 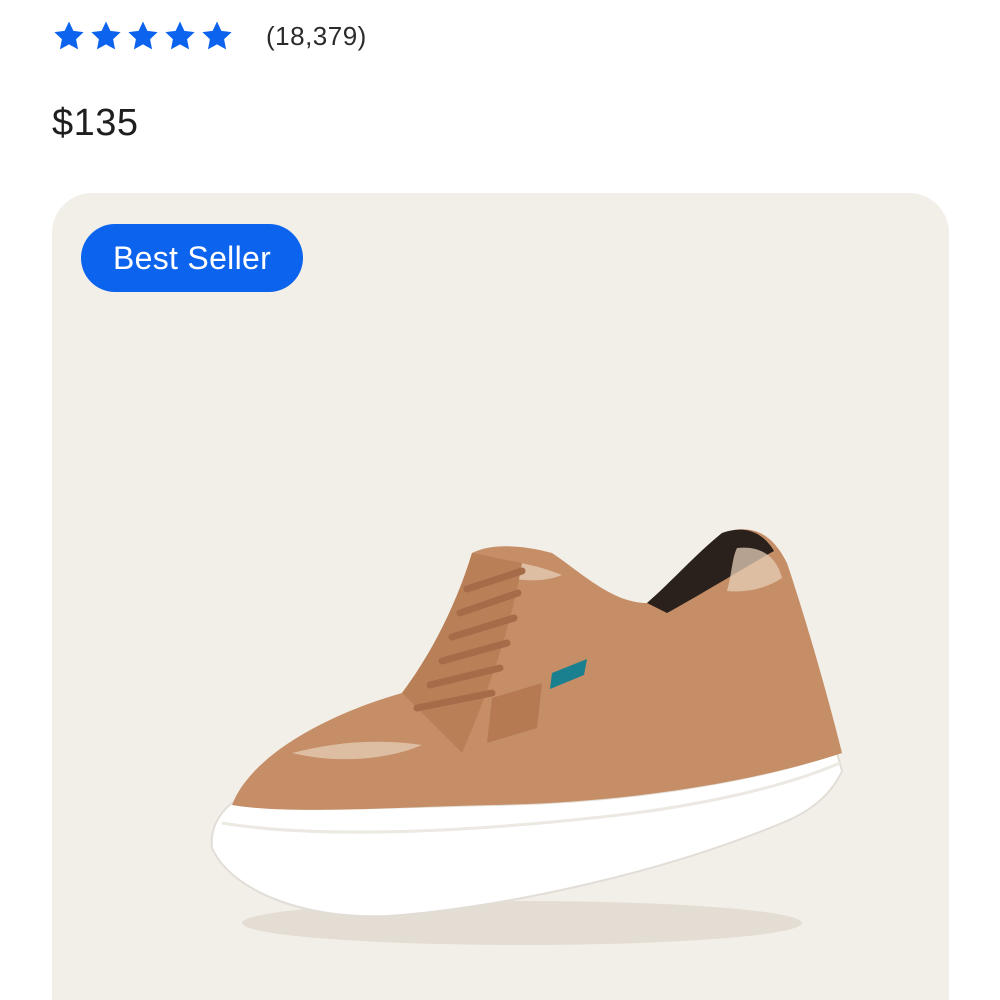 I want to click on product-price: $135, so click(x=95, y=123).